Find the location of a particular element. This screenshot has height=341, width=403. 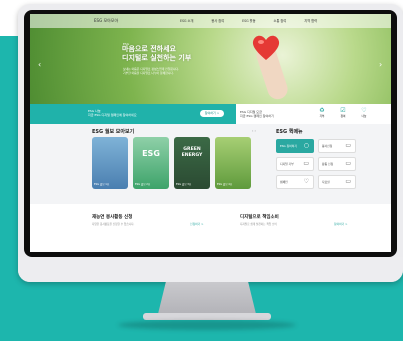

heart-outline-icon: ♡ is located at coordinates (364, 110).